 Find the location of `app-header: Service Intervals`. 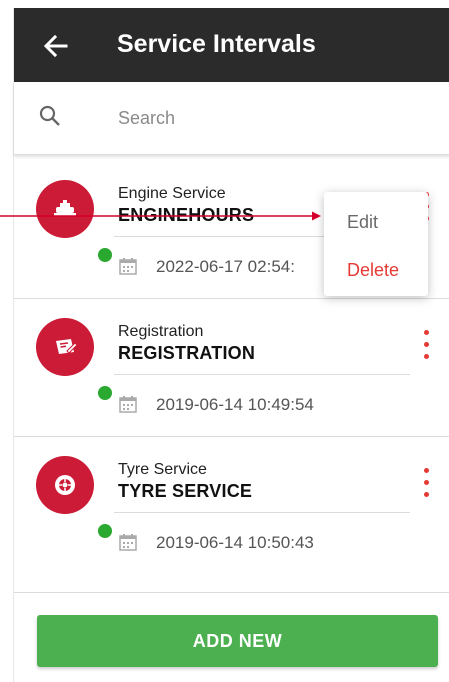

app-header: Service Intervals is located at coordinates (231, 45).